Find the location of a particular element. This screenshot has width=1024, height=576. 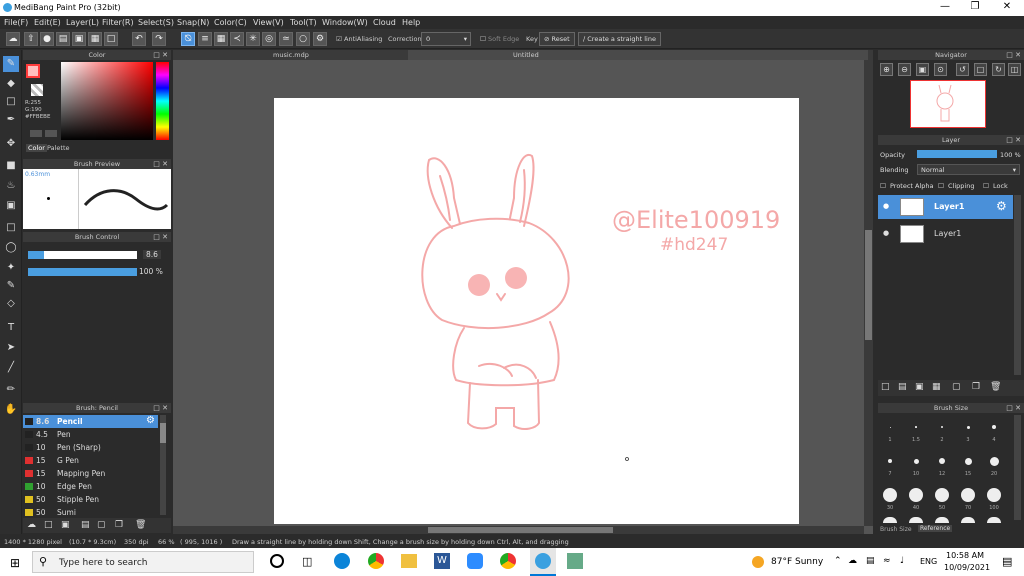

menu-tool: Tool(T) is located at coordinates (303, 22).